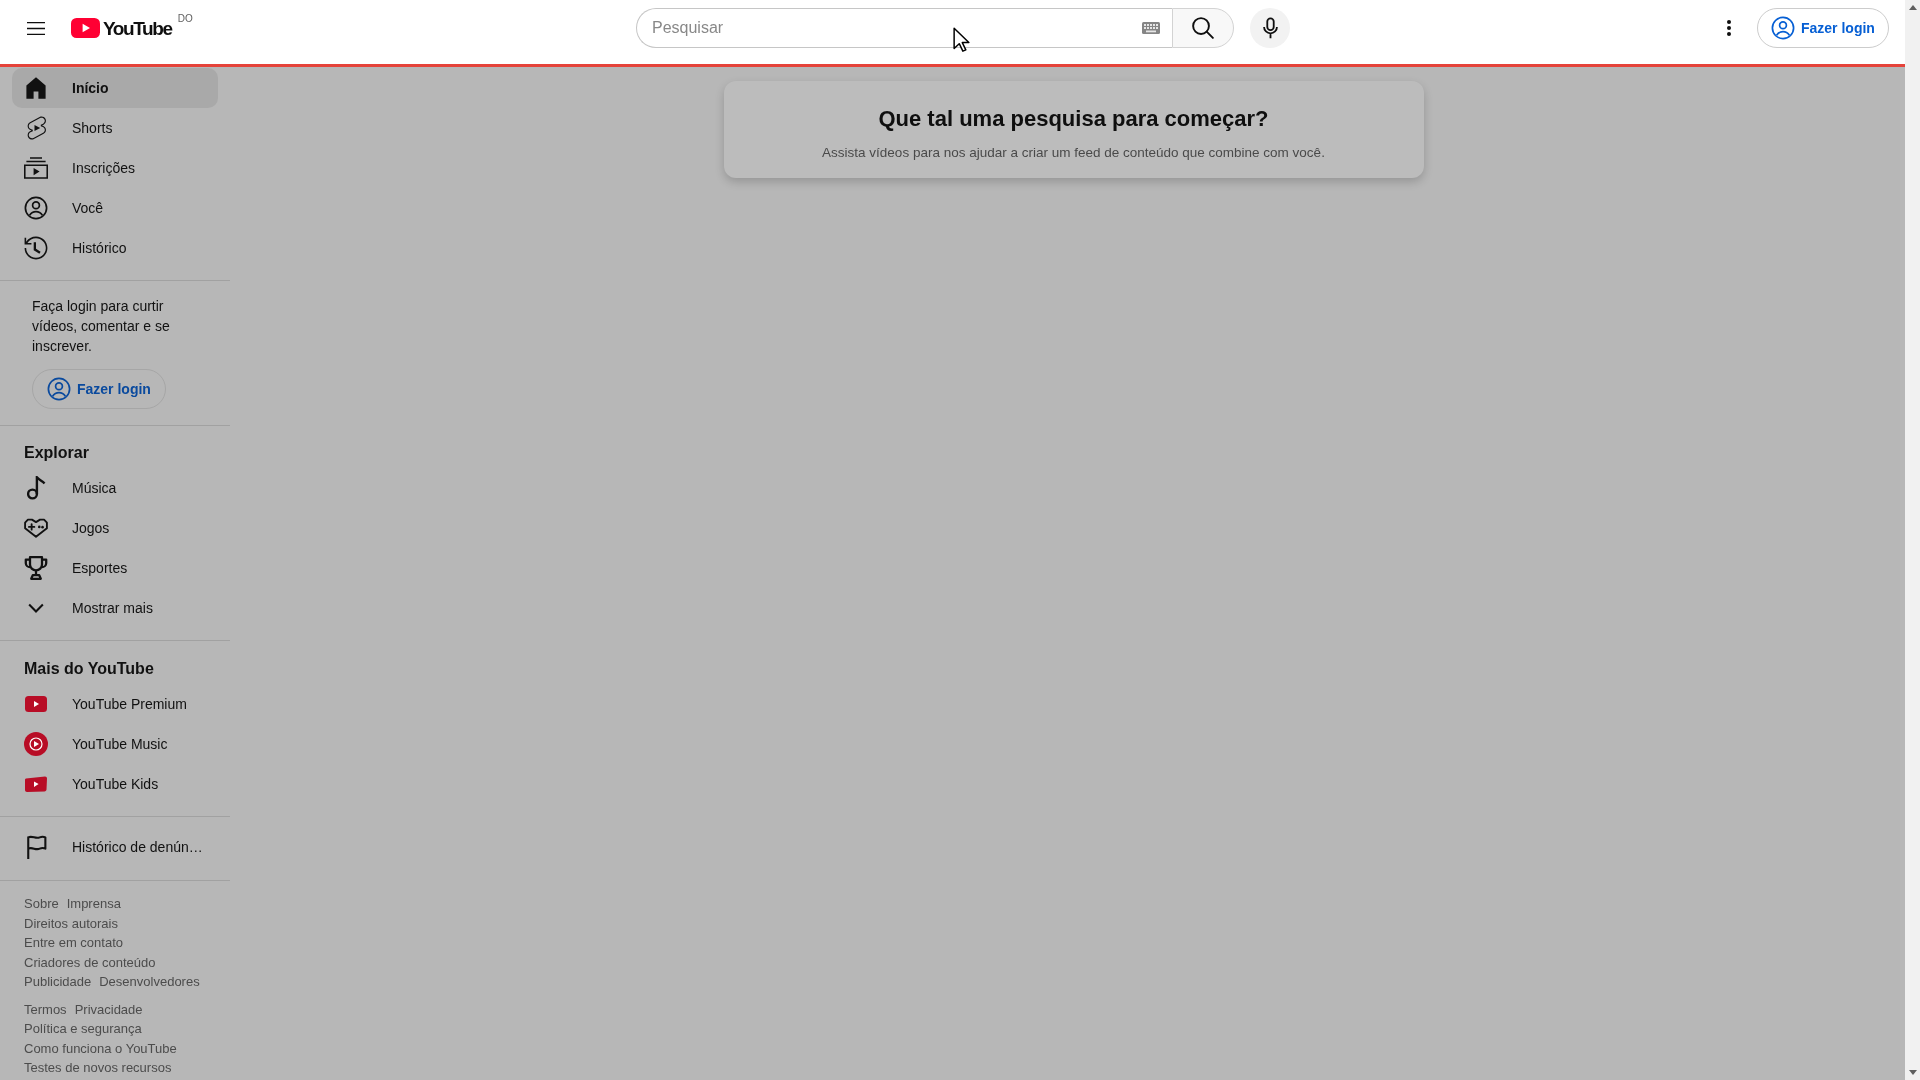 The width and height of the screenshot is (1920, 1080). Describe the element at coordinates (904, 28) in the screenshot. I see `search-field: Pesquisar` at that location.